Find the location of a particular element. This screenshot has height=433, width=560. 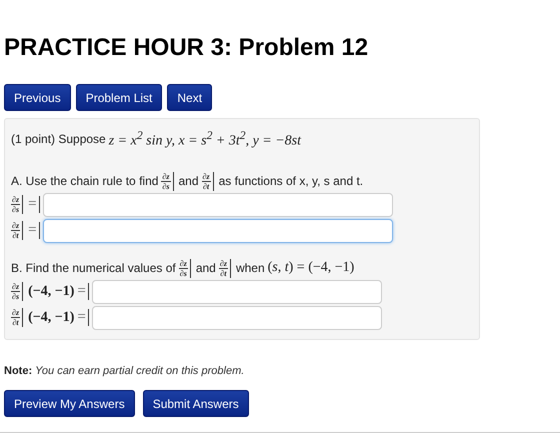

math-expression: z = x$^{2}$ sin y, x = s$^{2}$ + 3t$^{2}$, y = −8st is located at coordinates (205, 139).